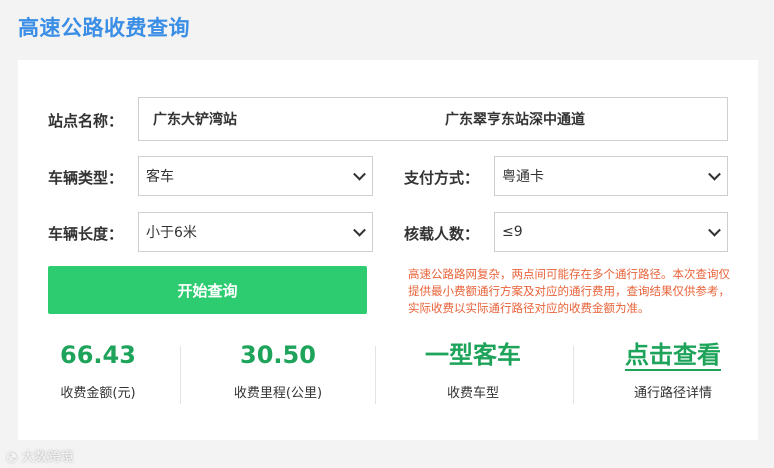  I want to click on start-query-button: 开始查询, so click(207, 290).